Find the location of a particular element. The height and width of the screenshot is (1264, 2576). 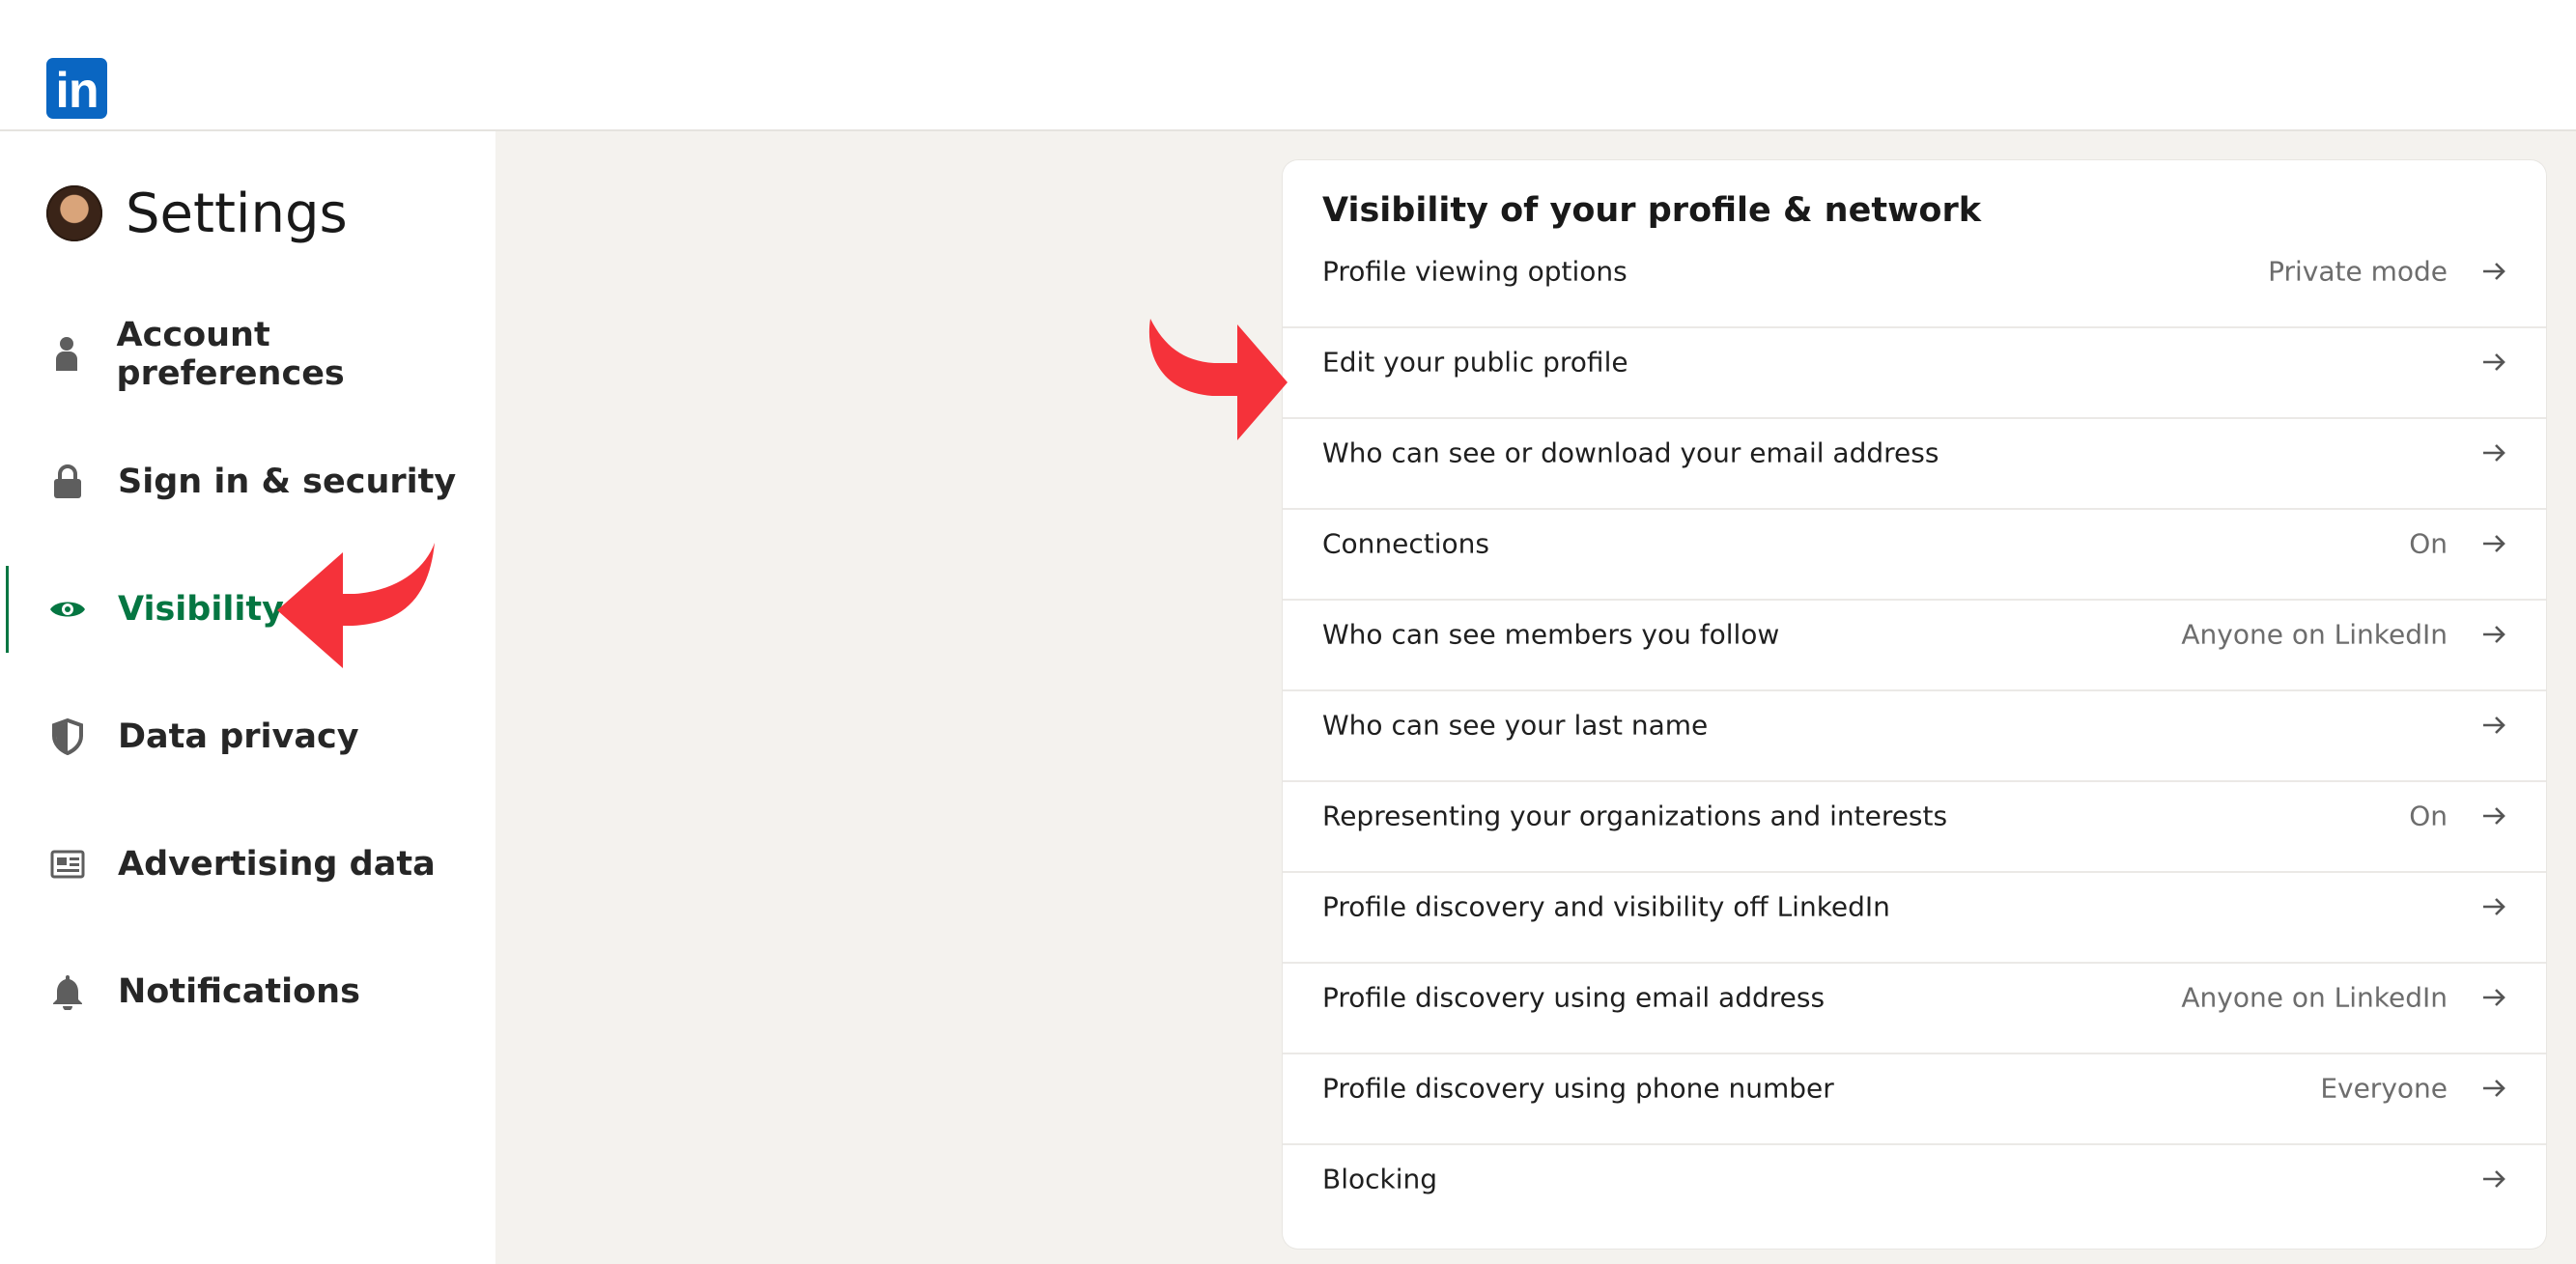

row-label: Profile discovery using email address is located at coordinates (1574, 997).